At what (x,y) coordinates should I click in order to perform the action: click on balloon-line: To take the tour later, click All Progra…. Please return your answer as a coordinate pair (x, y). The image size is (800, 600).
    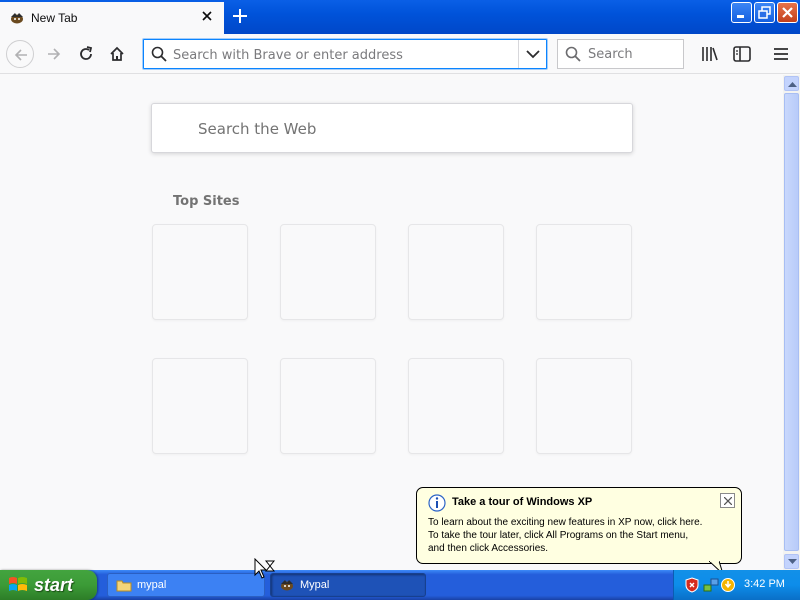
    Looking at the image, I should click on (558, 535).